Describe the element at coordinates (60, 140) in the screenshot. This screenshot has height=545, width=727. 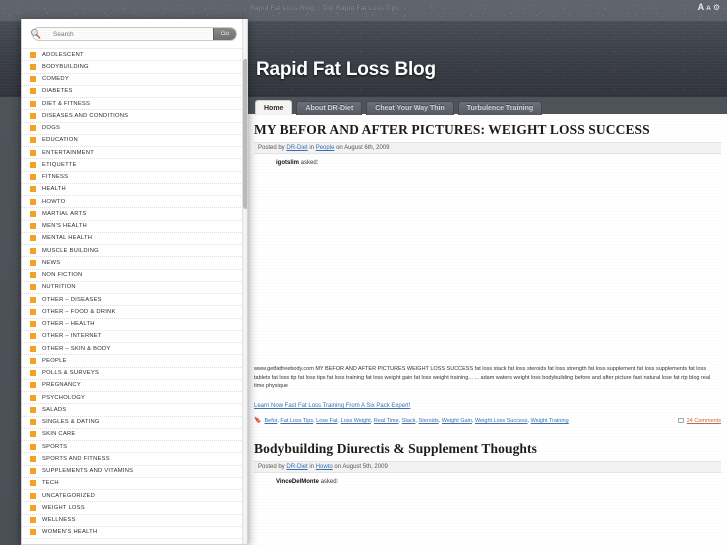
I see `category-label: EDUCATION` at that location.